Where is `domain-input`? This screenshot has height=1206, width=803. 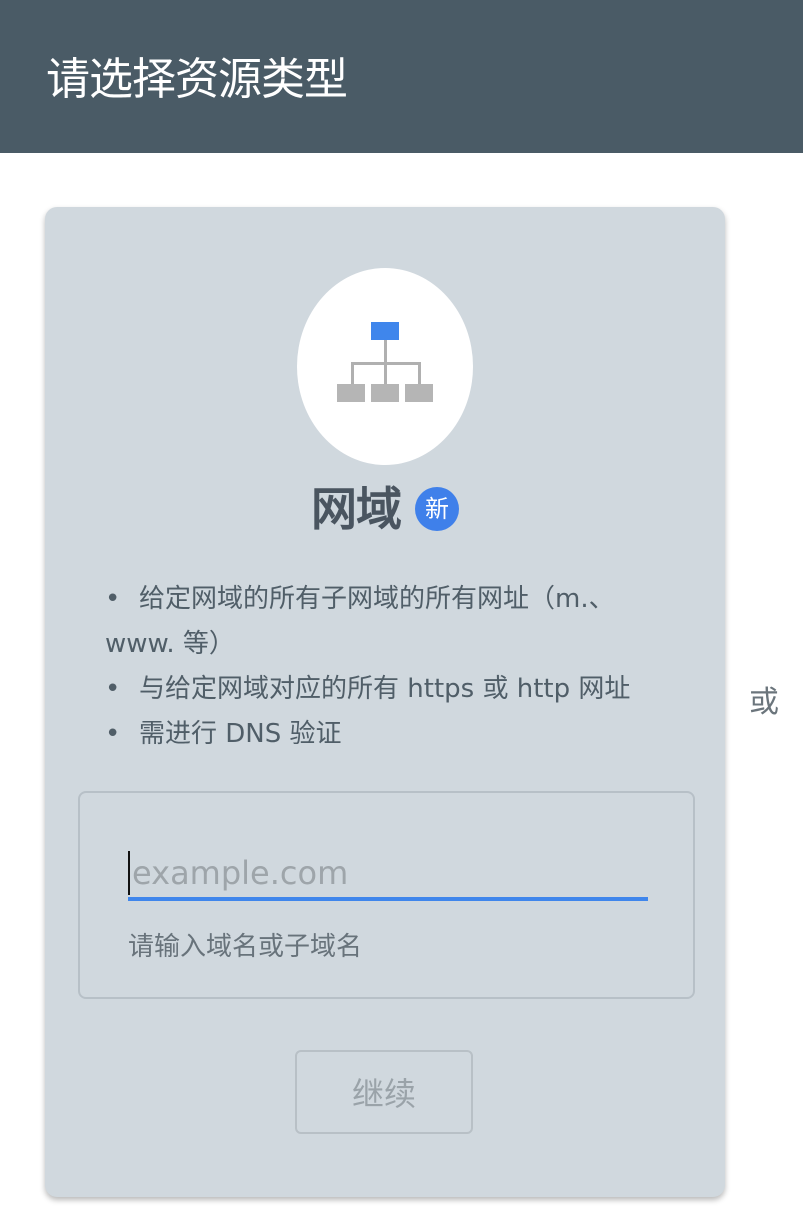 domain-input is located at coordinates (388, 875).